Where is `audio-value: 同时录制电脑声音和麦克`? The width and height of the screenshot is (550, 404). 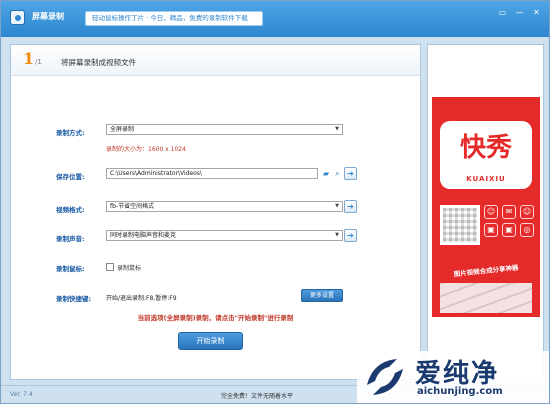
audio-value: 同时录制电脑声音和麦克 is located at coordinates (143, 235).